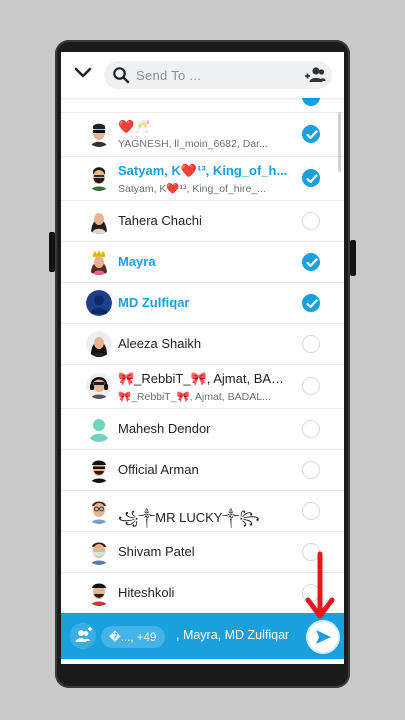 The image size is (405, 720). I want to click on red-arrow-icon, so click(320, 585).